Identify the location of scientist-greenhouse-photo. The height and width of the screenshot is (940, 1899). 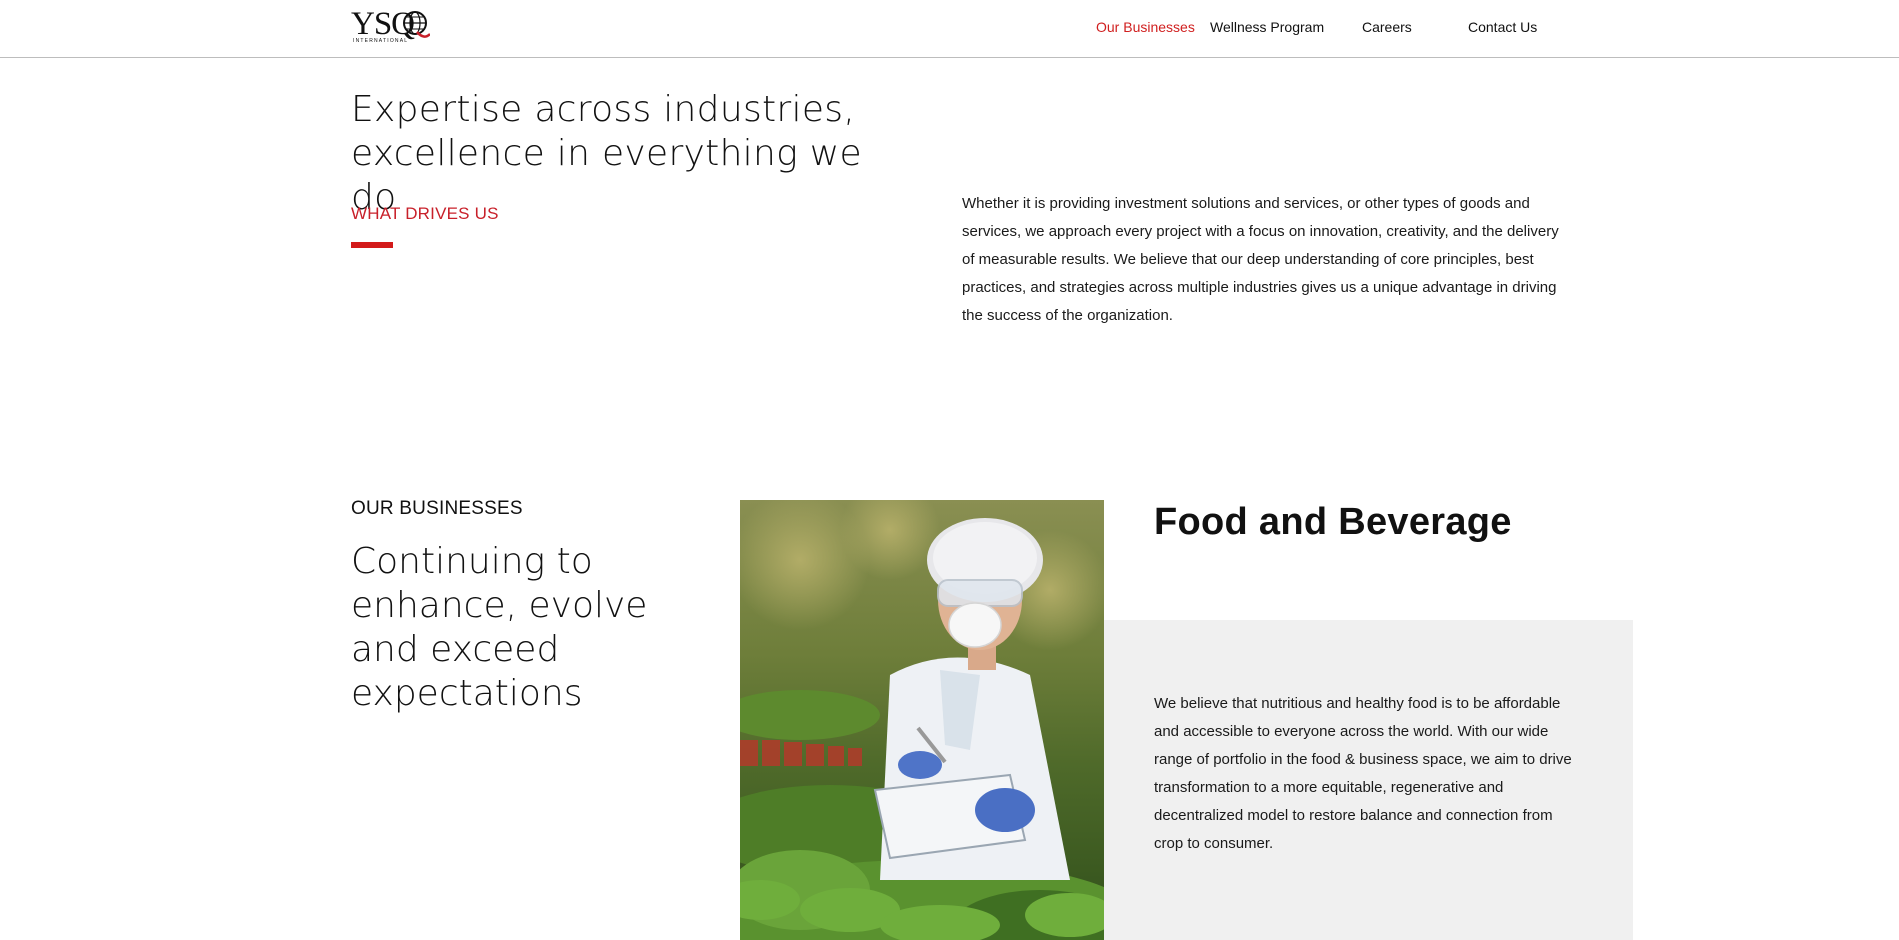
(922, 720).